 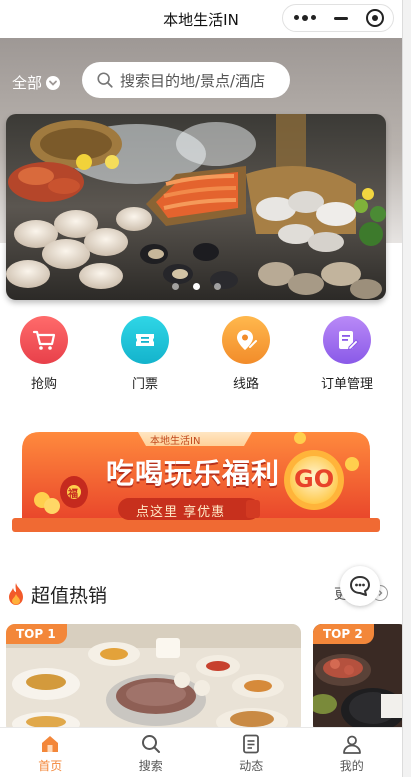 What do you see at coordinates (53, 82) in the screenshot?
I see `chevron-down-icon` at bounding box center [53, 82].